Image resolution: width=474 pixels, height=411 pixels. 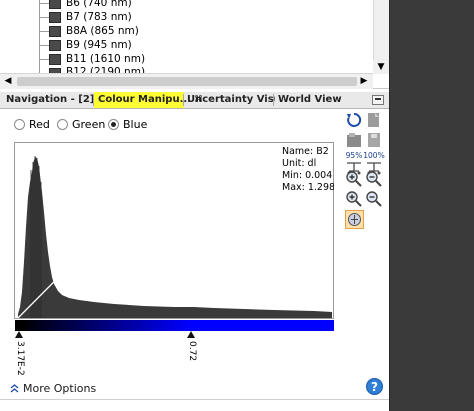 What do you see at coordinates (307, 175) in the screenshot?
I see `band-min: Min: 0.004` at bounding box center [307, 175].